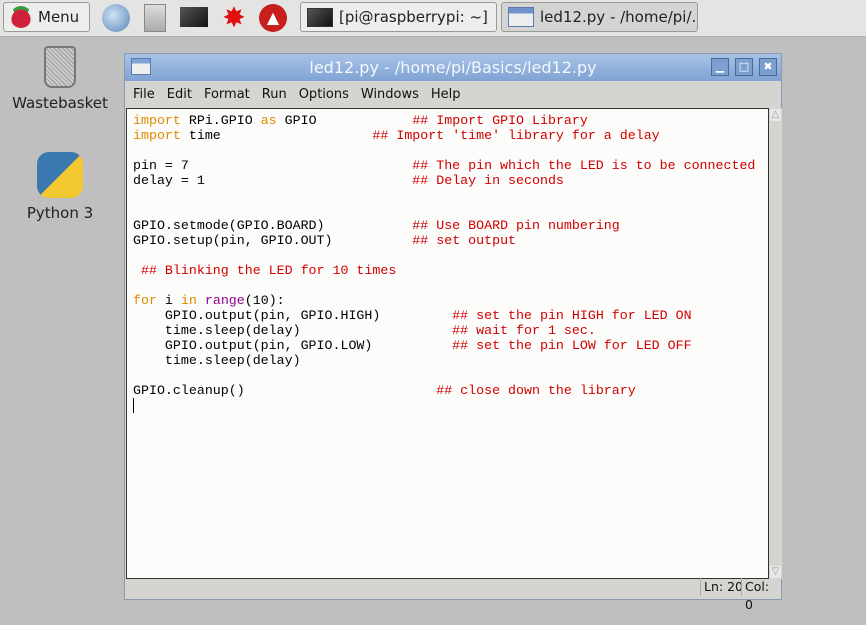  I want to click on code-comment: ## Blinking the LED for 10 times, so click(265, 270).